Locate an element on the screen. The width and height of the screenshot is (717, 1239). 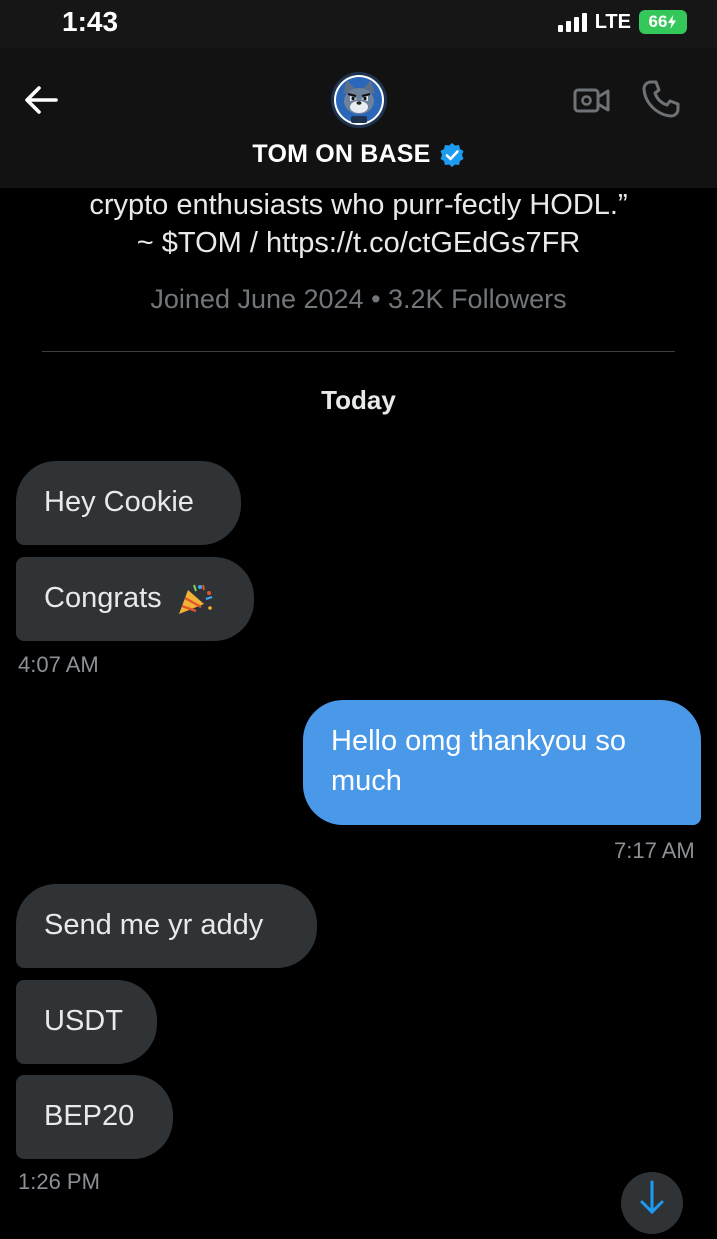
verified-badge-icon is located at coordinates (452, 154).